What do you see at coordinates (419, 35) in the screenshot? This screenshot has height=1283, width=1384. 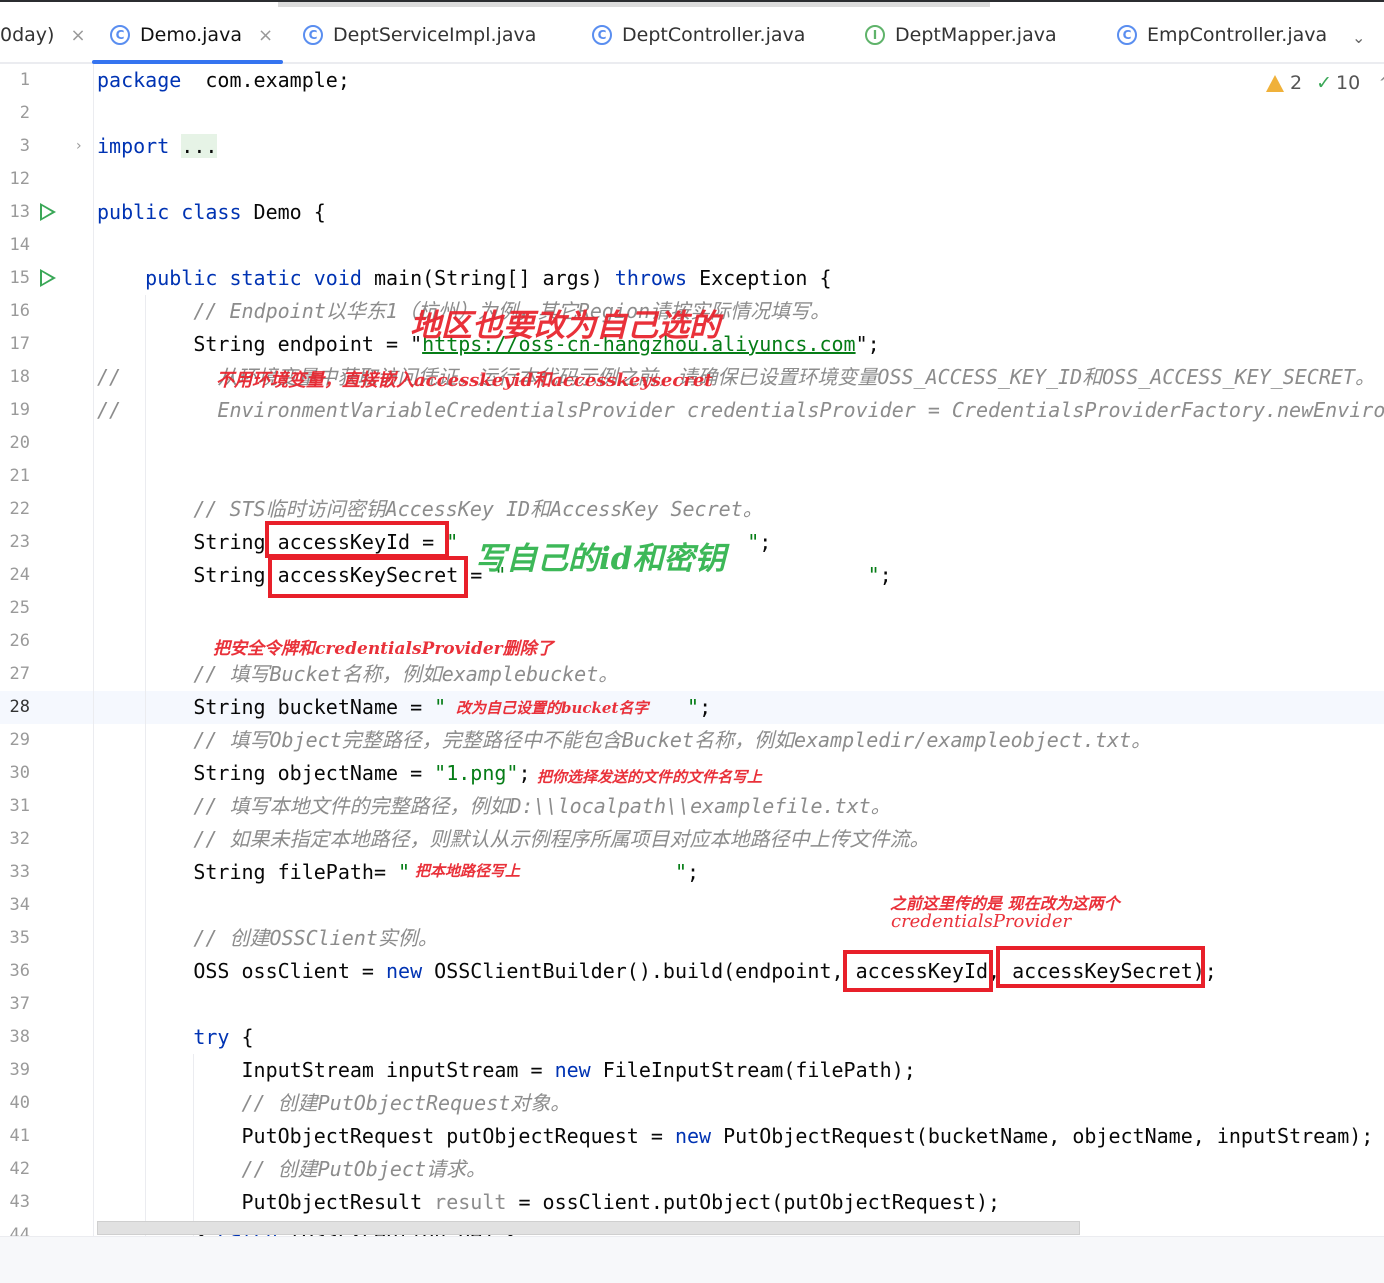 I see `tab-deptserviceimpl-java: C DeptServiceImpl.java` at bounding box center [419, 35].